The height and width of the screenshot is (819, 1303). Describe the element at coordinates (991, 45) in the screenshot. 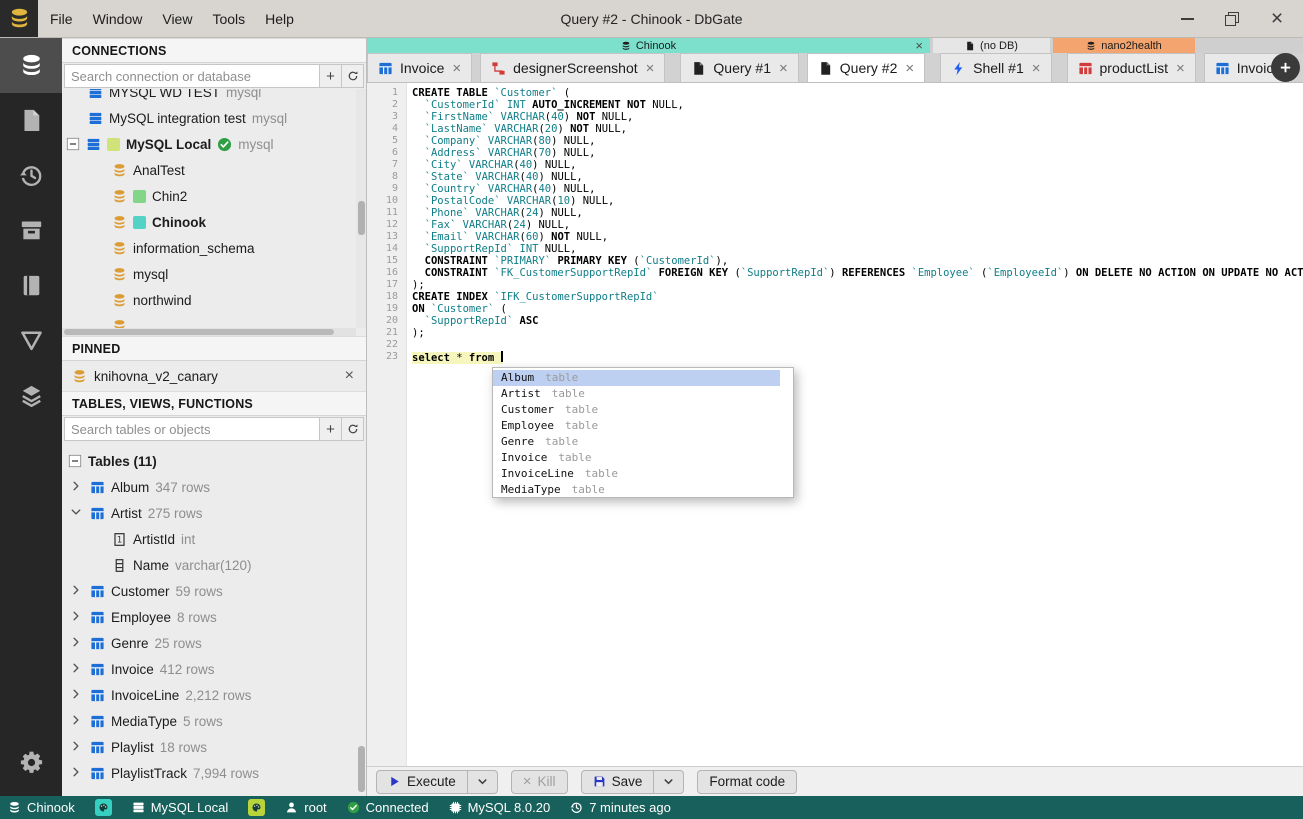

I see `tab-group-no-db: (no DB)` at that location.